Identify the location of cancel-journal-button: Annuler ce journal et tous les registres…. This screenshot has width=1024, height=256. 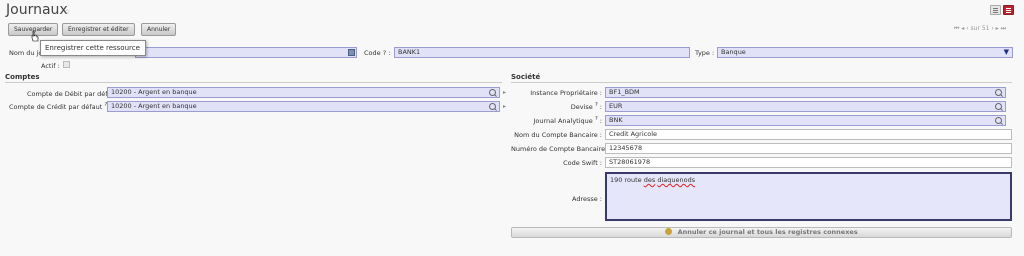
(761, 232).